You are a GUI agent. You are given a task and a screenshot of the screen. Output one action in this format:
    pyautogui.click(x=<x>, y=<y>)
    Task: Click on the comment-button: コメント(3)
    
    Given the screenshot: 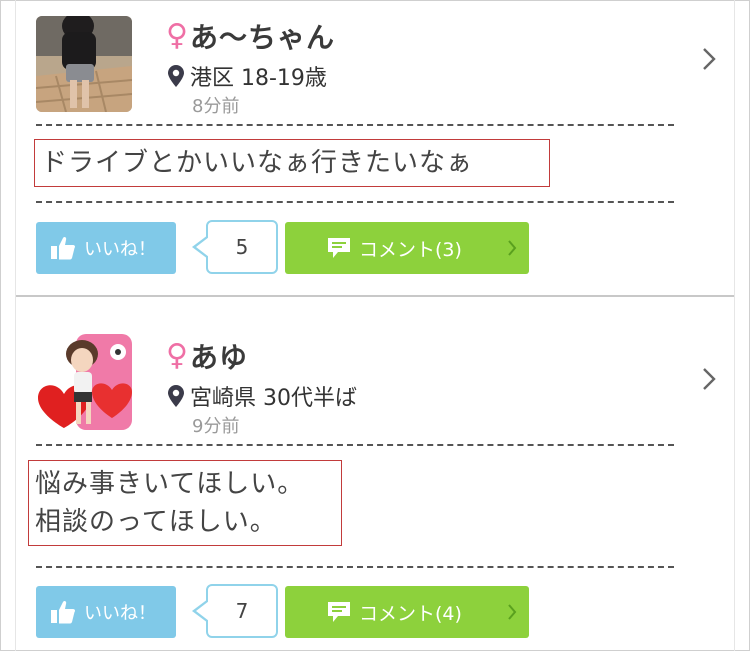 What is the action you would take?
    pyautogui.click(x=407, y=248)
    